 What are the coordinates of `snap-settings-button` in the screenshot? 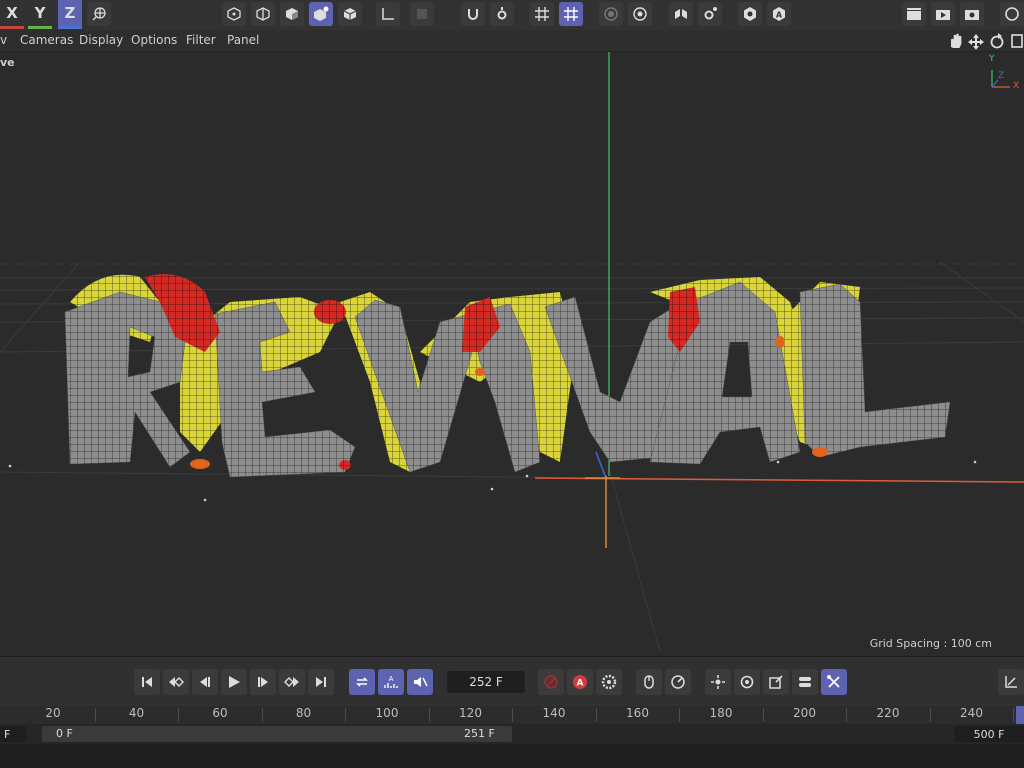 It's located at (502, 14).